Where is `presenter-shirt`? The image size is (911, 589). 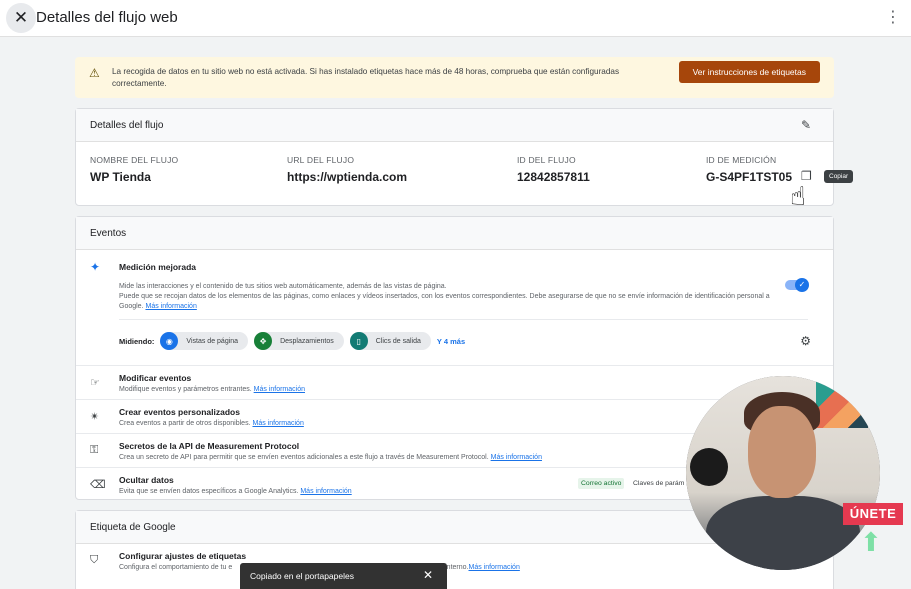 presenter-shirt is located at coordinates (783, 533).